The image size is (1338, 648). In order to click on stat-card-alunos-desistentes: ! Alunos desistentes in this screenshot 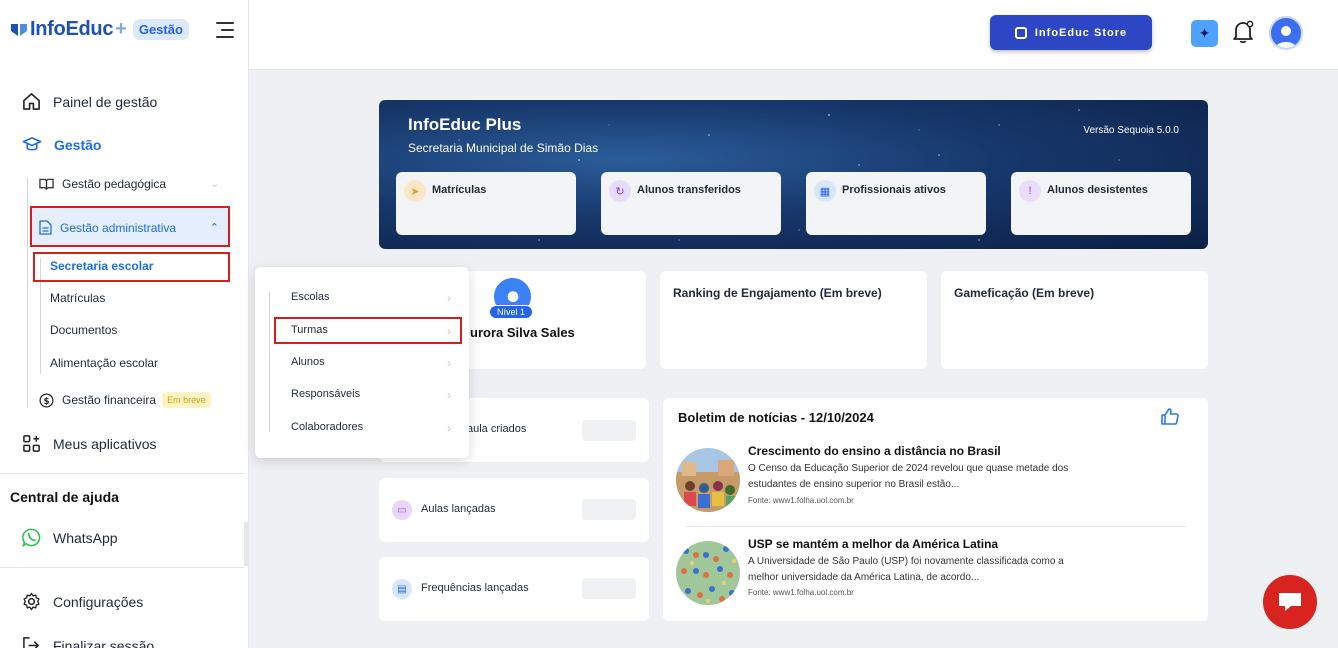, I will do `click(1101, 203)`.